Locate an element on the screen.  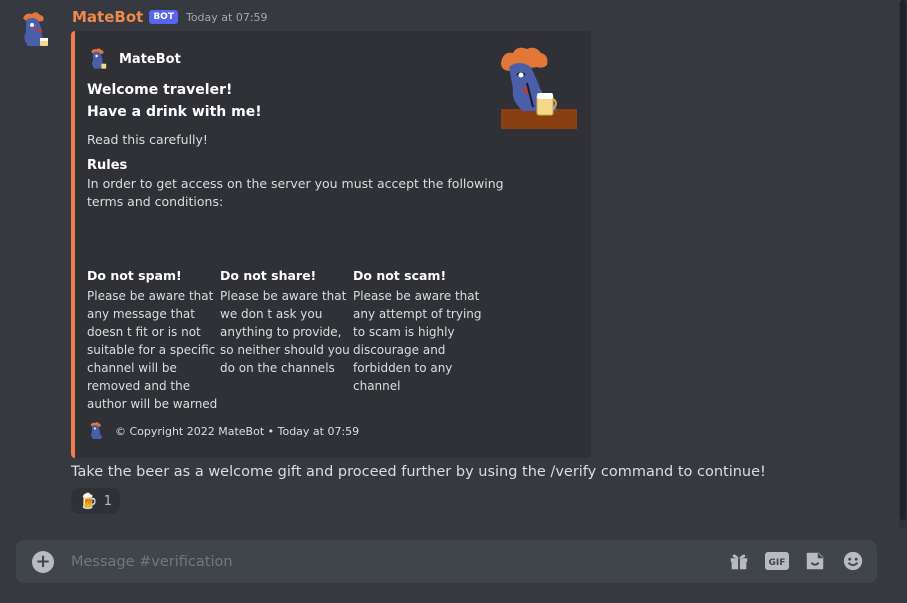
field-line: suitable for a specific is located at coordinates (151, 350).